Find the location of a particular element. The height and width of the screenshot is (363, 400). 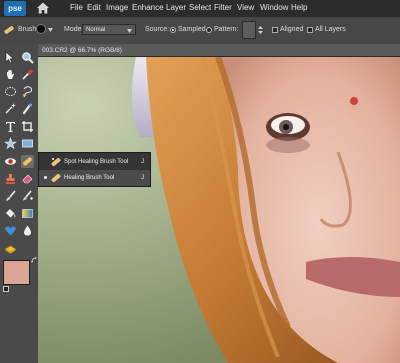

mode-value: Normal is located at coordinates (96, 30).